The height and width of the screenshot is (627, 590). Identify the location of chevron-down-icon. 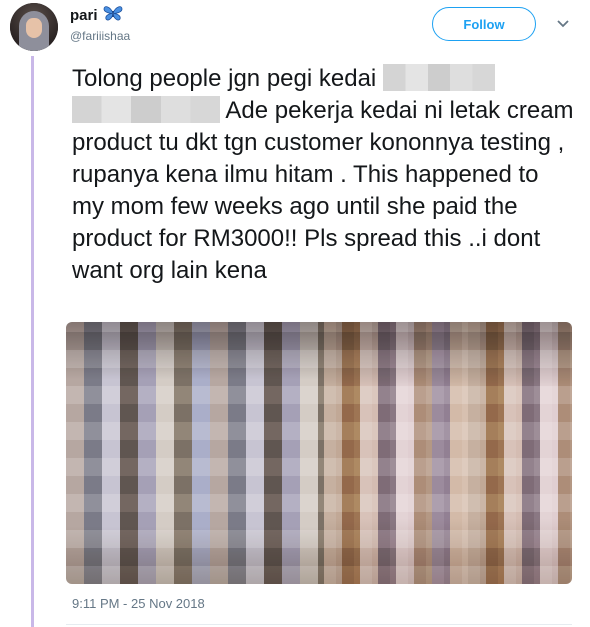
(563, 23).